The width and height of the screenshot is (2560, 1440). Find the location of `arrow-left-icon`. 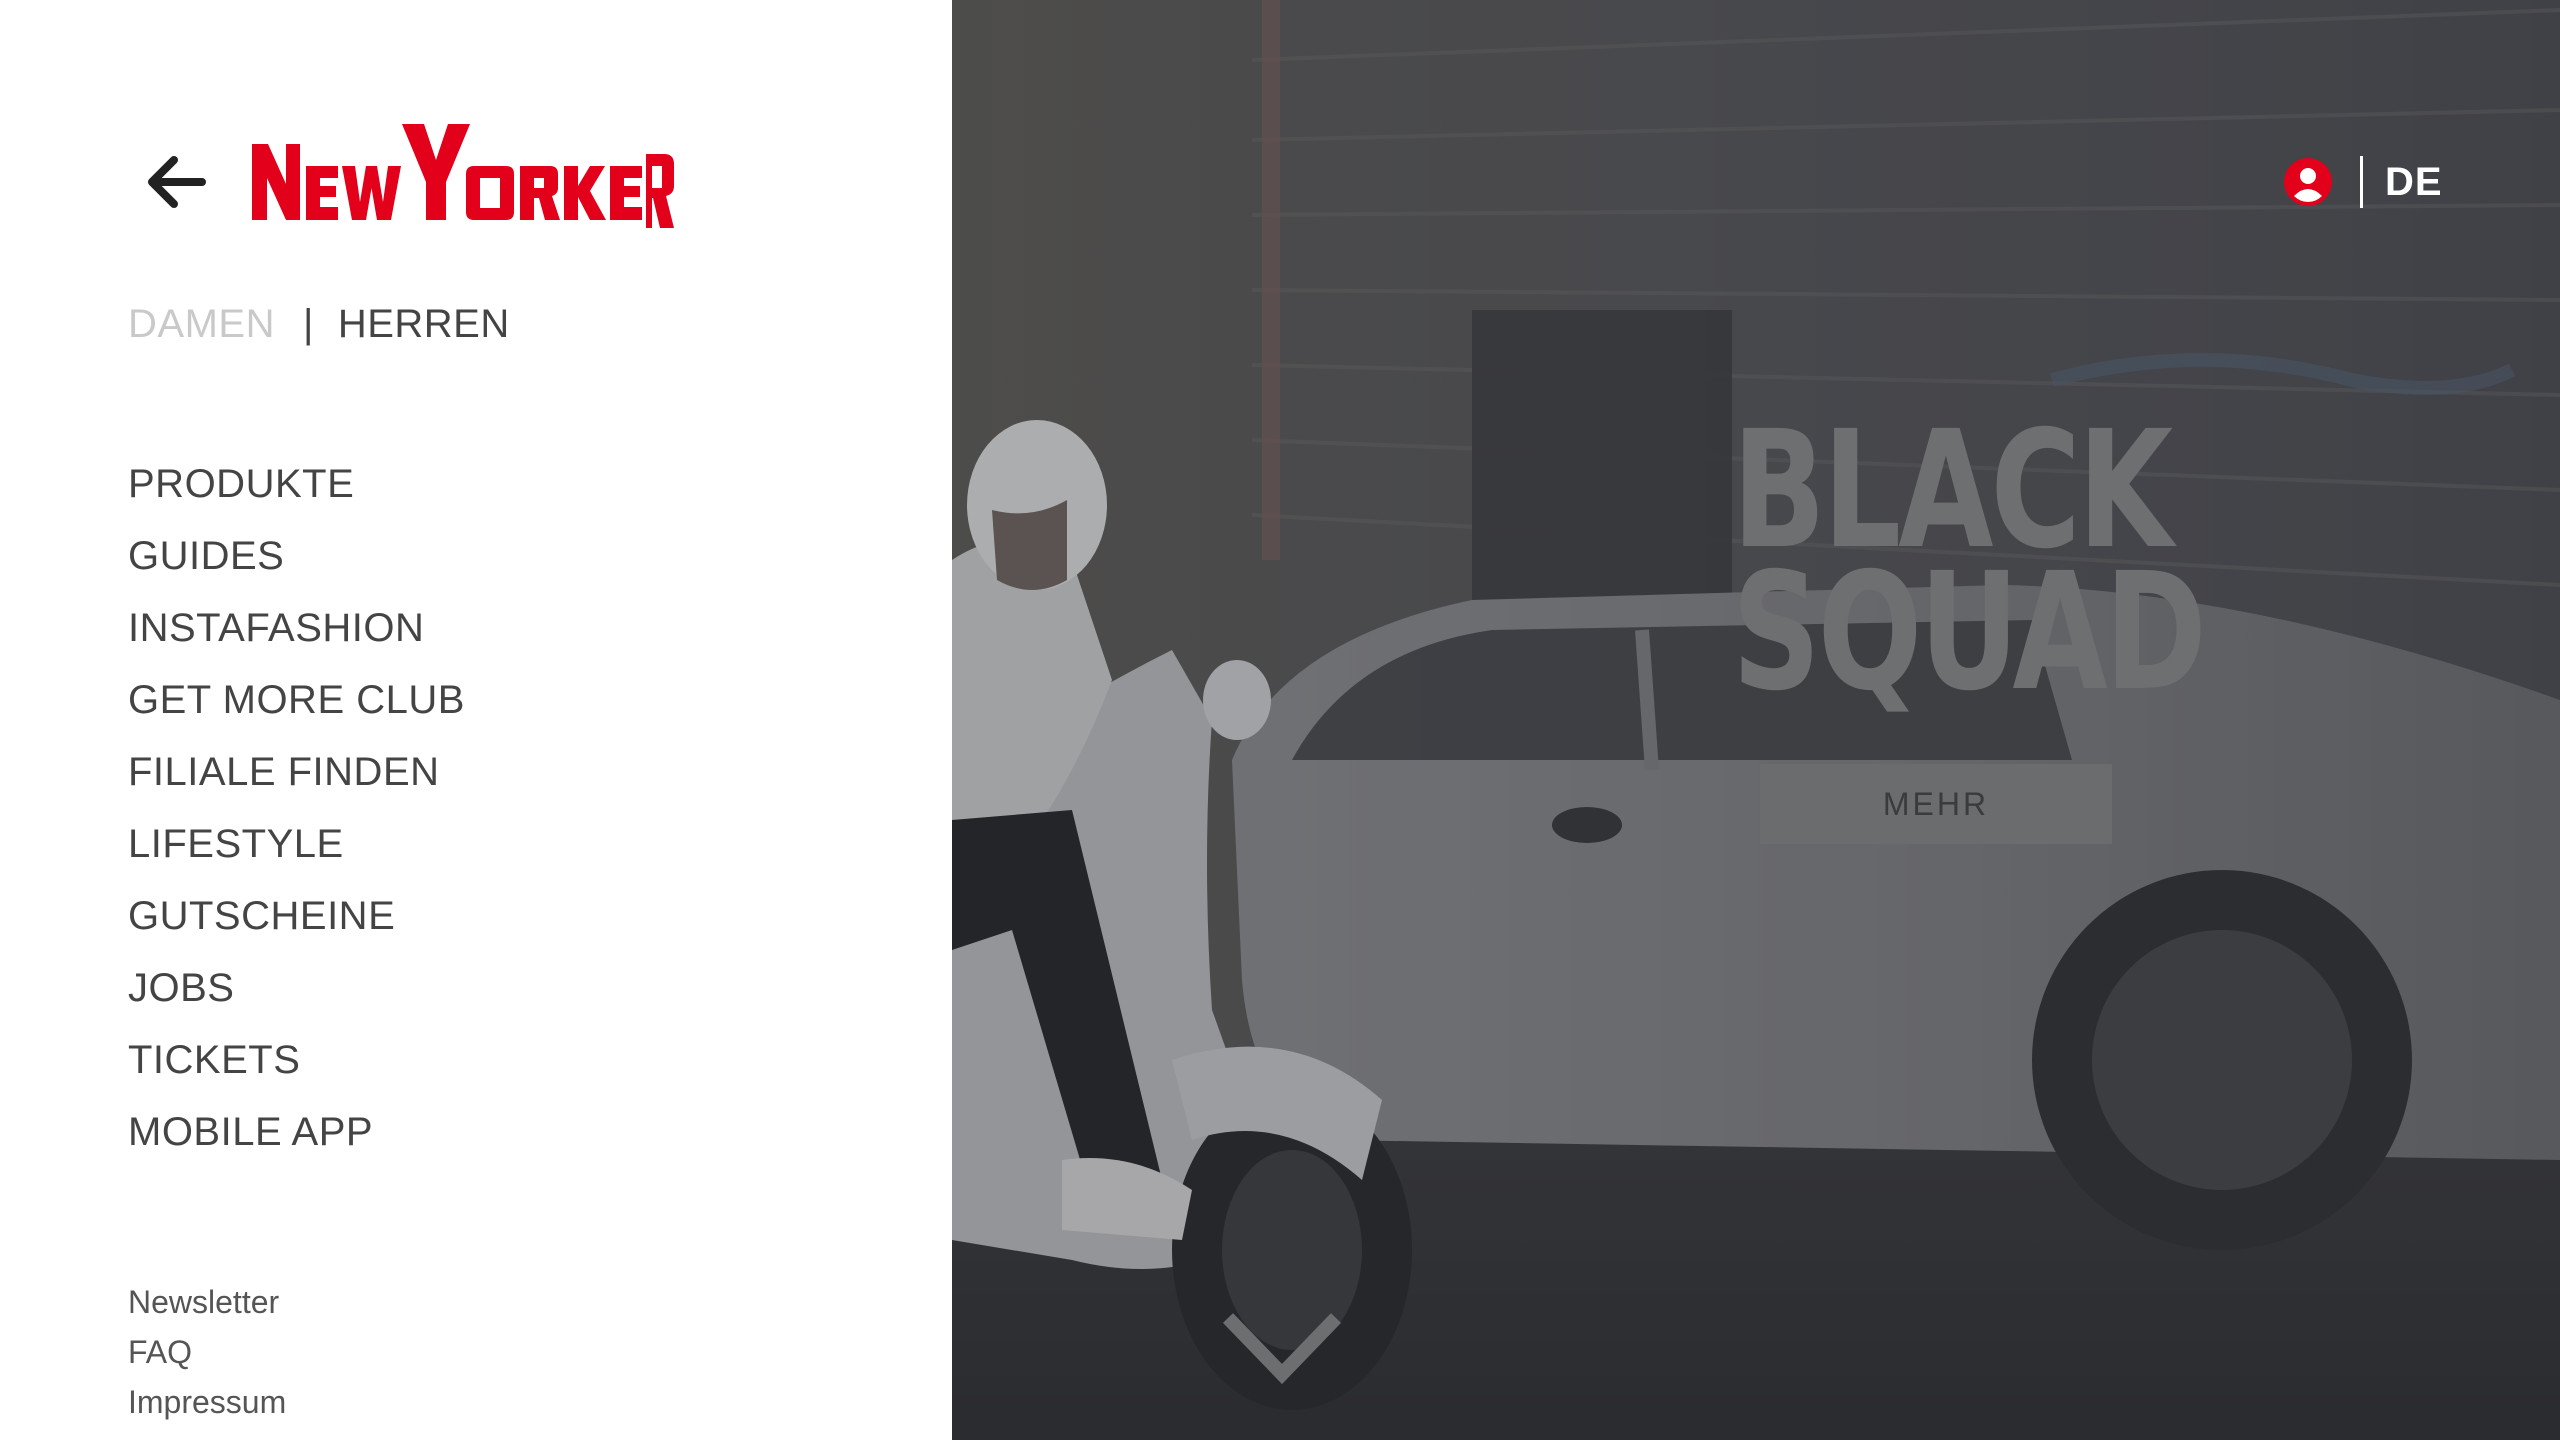

arrow-left-icon is located at coordinates (175, 182).